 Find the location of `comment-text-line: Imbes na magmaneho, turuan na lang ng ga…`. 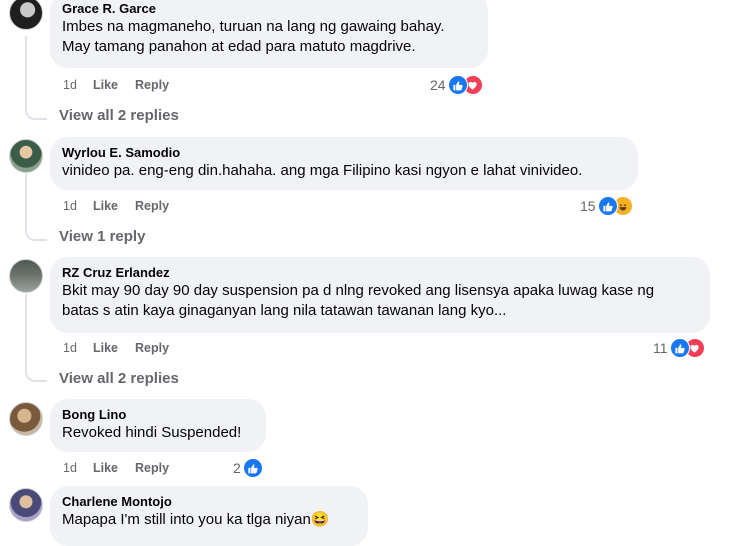

comment-text-line: Imbes na magmaneho, turuan na lang ng ga… is located at coordinates (253, 26).